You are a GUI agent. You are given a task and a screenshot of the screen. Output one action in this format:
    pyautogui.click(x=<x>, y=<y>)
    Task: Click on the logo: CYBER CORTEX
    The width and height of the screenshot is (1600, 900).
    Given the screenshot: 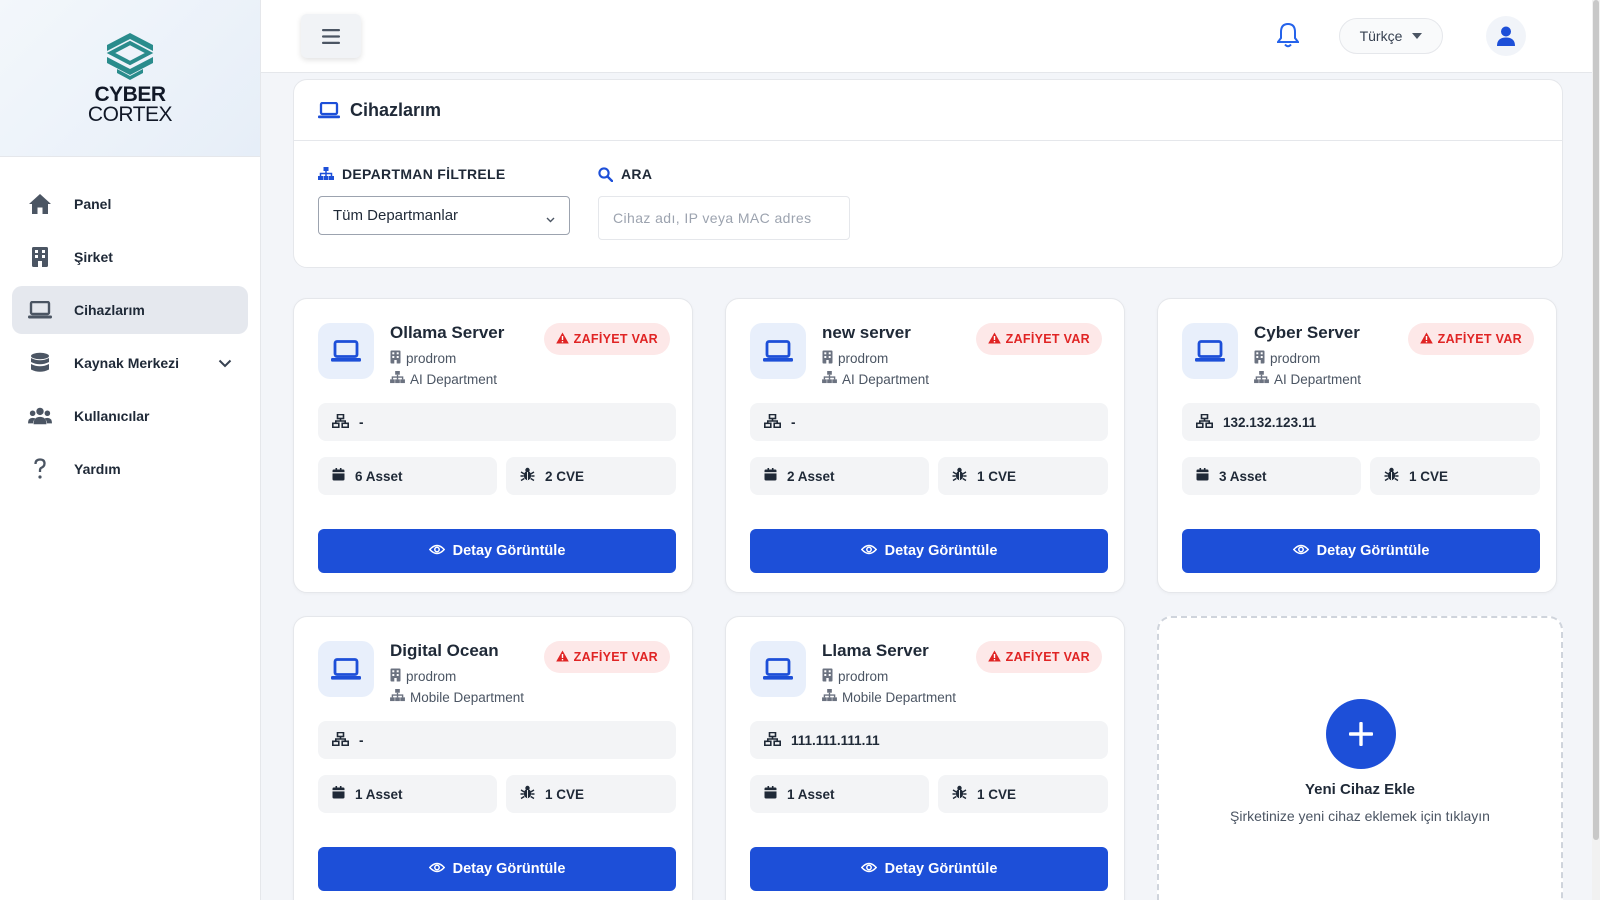 What is the action you would take?
    pyautogui.click(x=130, y=78)
    